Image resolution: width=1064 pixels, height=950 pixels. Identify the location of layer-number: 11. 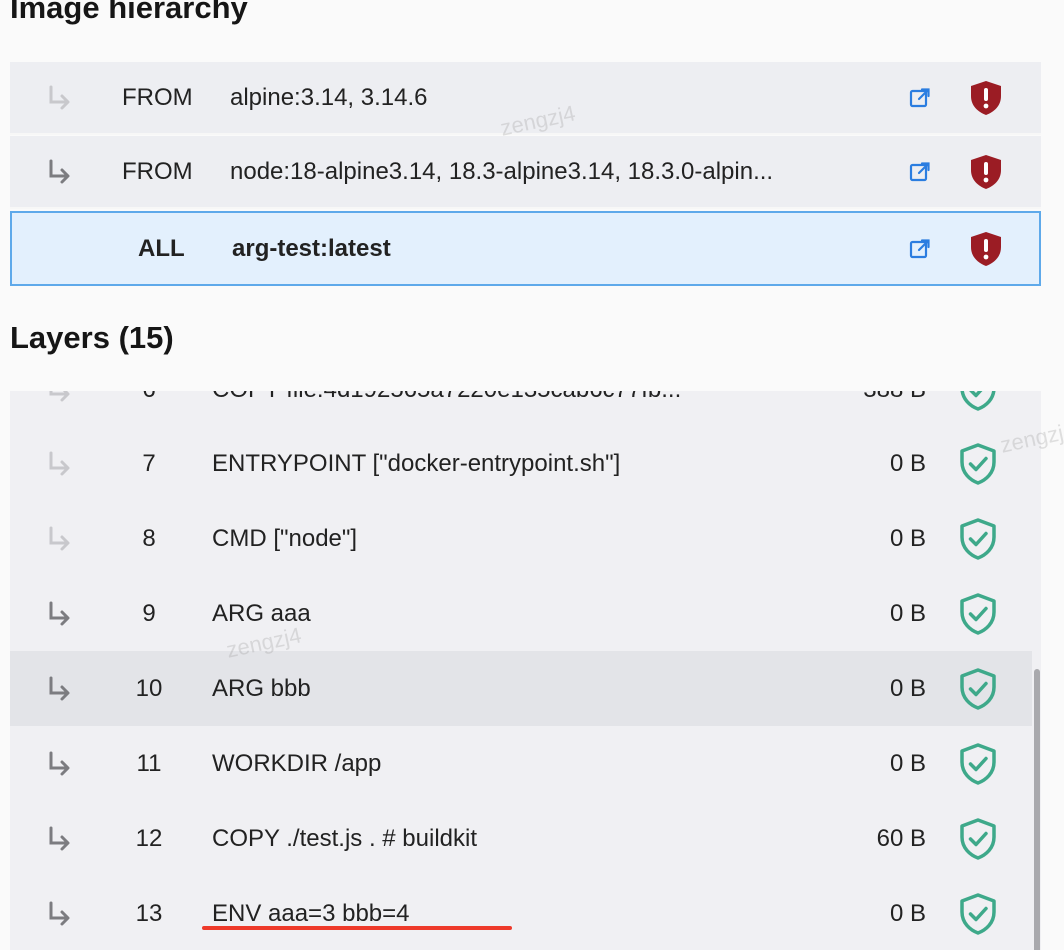
(149, 763).